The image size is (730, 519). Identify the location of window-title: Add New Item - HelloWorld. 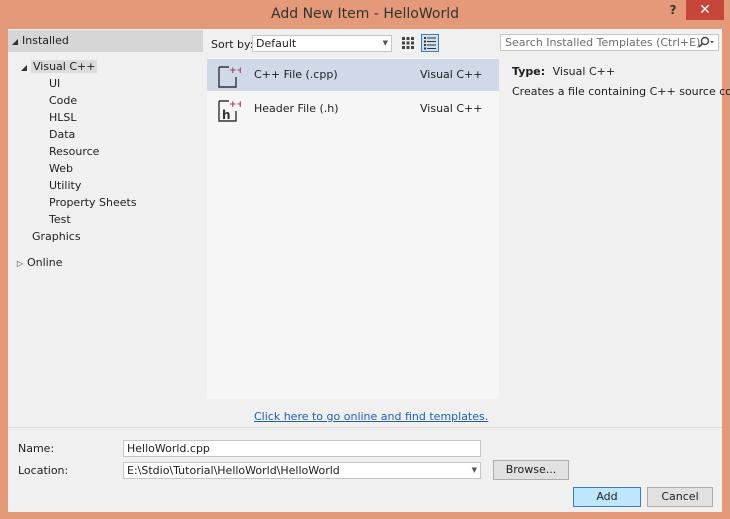
(365, 14).